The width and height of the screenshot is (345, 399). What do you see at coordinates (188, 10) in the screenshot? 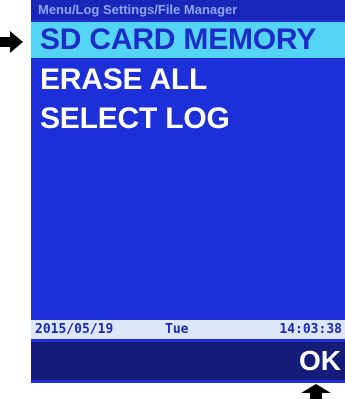
I see `breadcrumb: Menu/Log Settings/File Manager` at bounding box center [188, 10].